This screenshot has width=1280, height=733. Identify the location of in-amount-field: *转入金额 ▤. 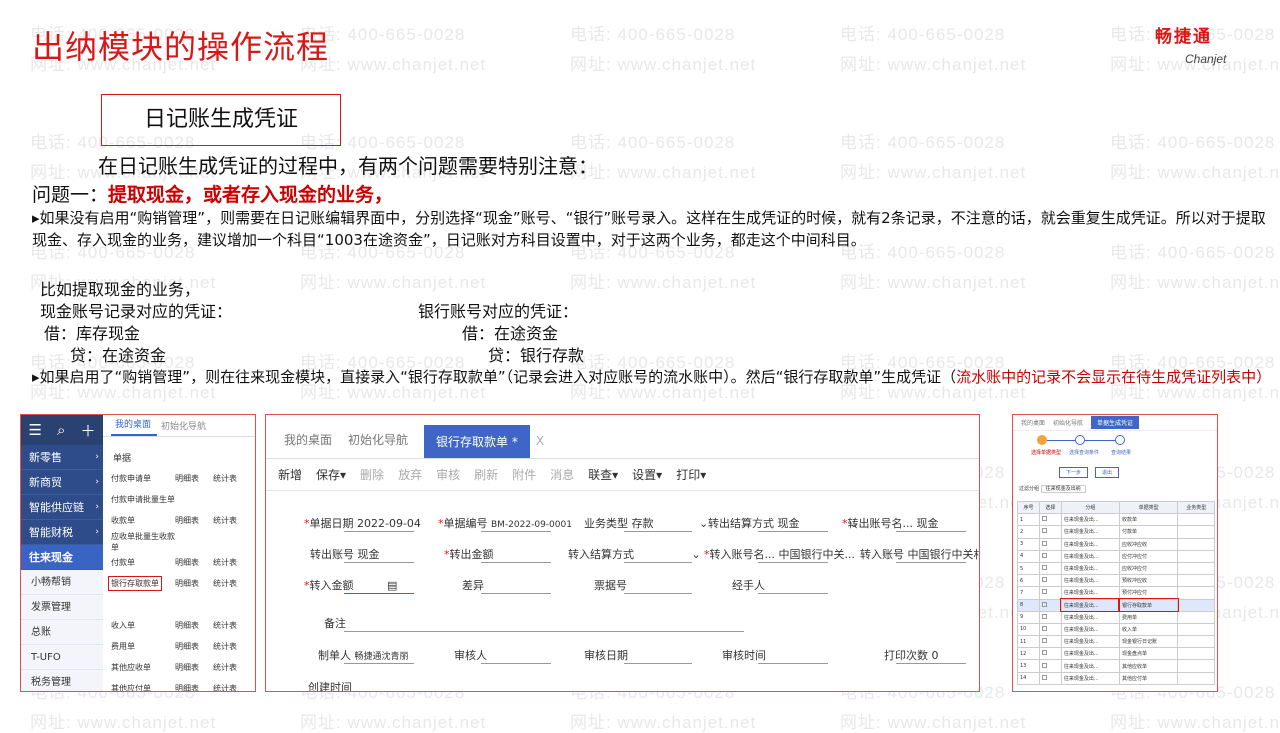
(350, 585).